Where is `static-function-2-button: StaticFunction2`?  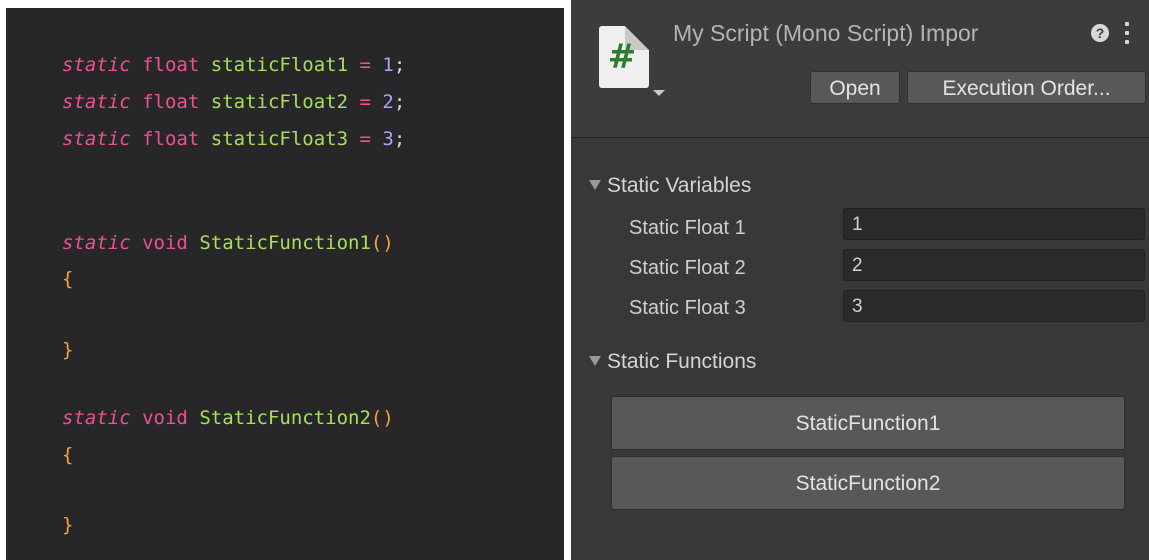
static-function-2-button: StaticFunction2 is located at coordinates (868, 483).